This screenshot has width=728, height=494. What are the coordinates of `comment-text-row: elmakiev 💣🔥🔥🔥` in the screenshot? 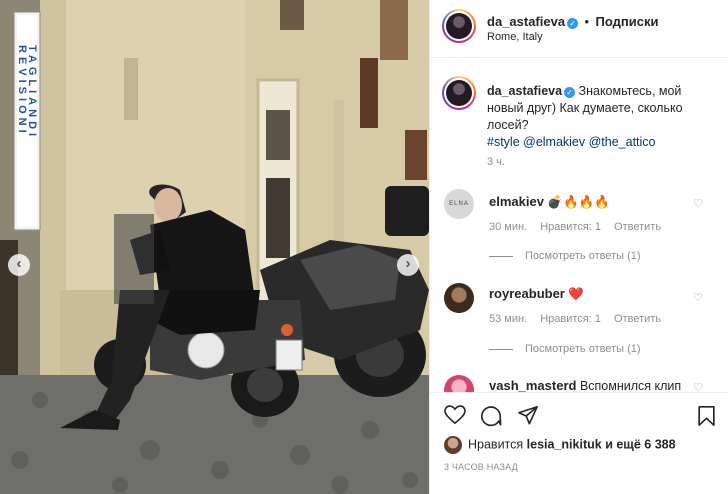 It's located at (549, 202).